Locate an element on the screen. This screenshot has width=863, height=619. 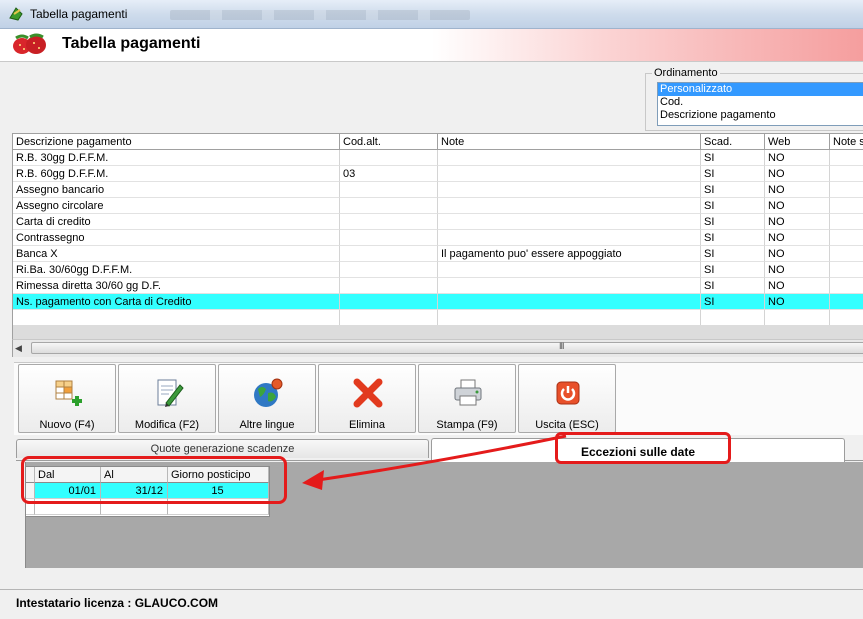
table-row-cell: Assegno circolare is located at coordinates (176, 206).